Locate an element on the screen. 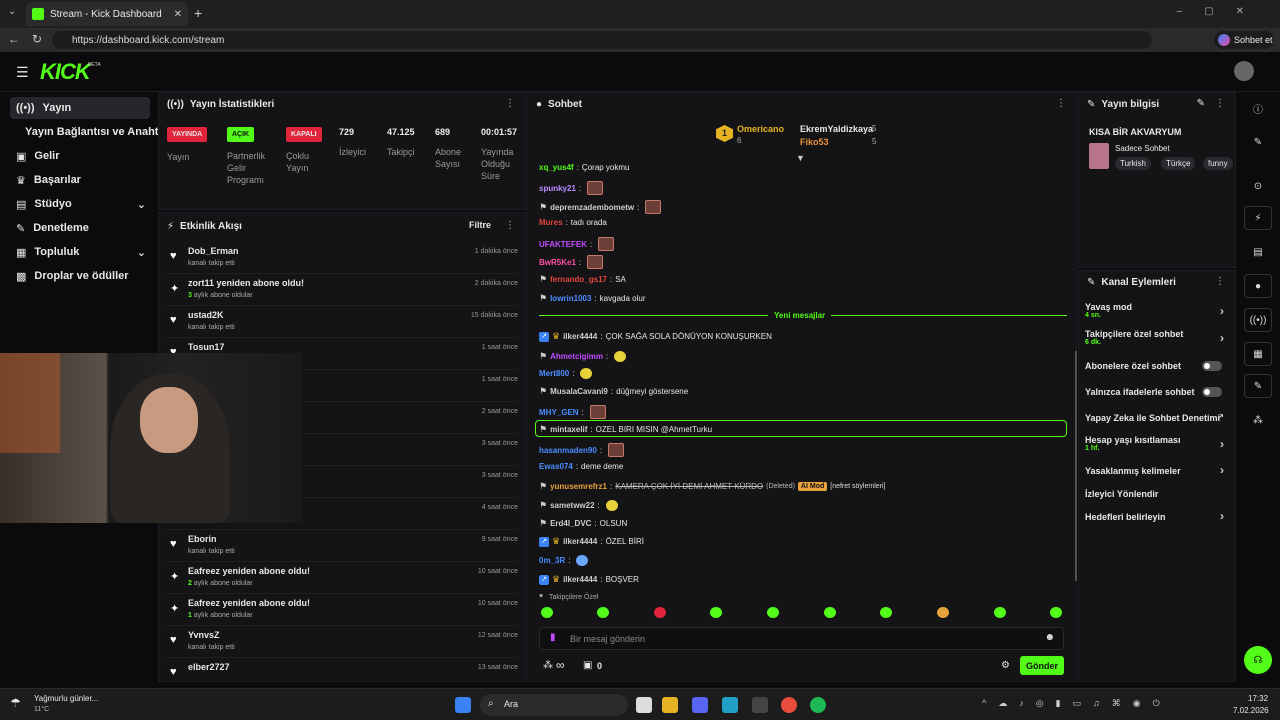  close-tab-icon: ✕ is located at coordinates (178, 14).